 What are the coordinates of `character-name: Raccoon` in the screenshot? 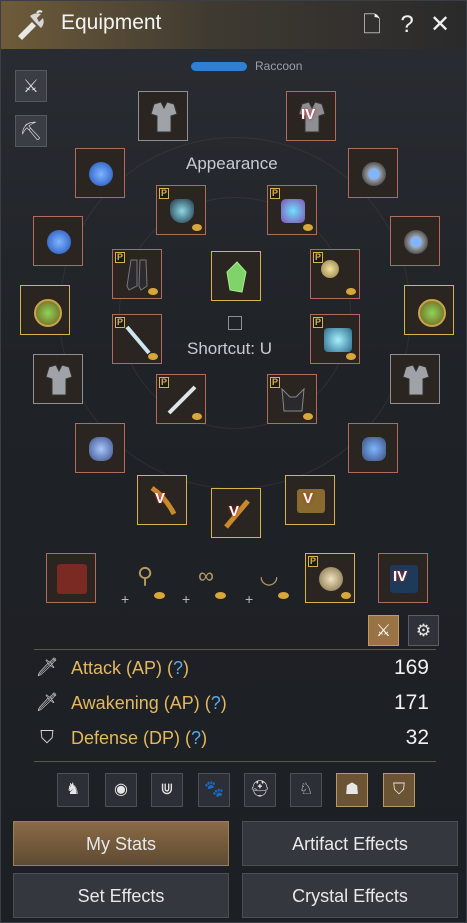 It's located at (261, 67).